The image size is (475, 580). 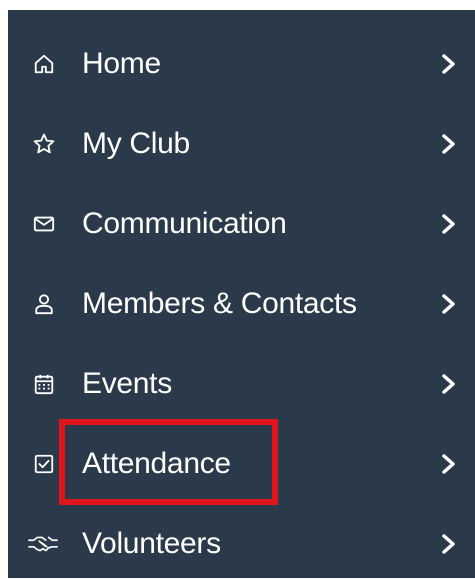 I want to click on sidebar-item-label: My Club, so click(x=136, y=143).